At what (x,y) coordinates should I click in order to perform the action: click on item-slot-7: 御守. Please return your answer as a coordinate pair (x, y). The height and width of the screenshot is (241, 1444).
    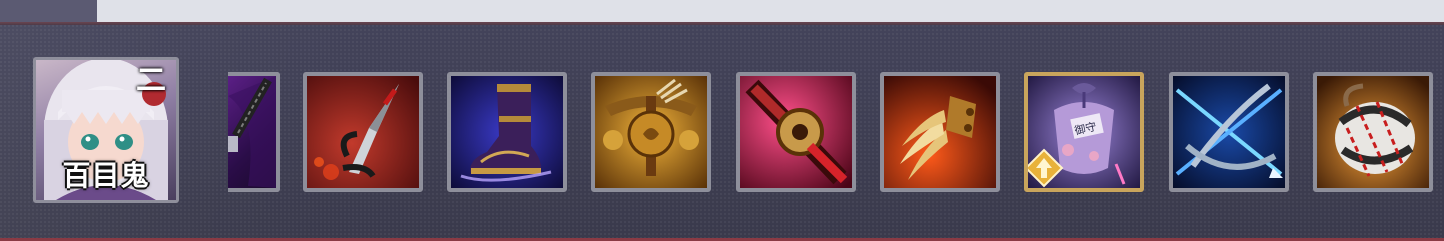
    Looking at the image, I should click on (1084, 132).